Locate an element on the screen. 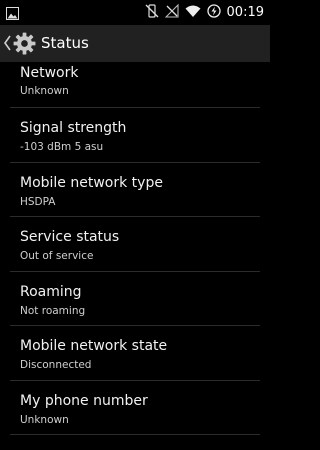  item-summary: Out of service is located at coordinates (57, 256).